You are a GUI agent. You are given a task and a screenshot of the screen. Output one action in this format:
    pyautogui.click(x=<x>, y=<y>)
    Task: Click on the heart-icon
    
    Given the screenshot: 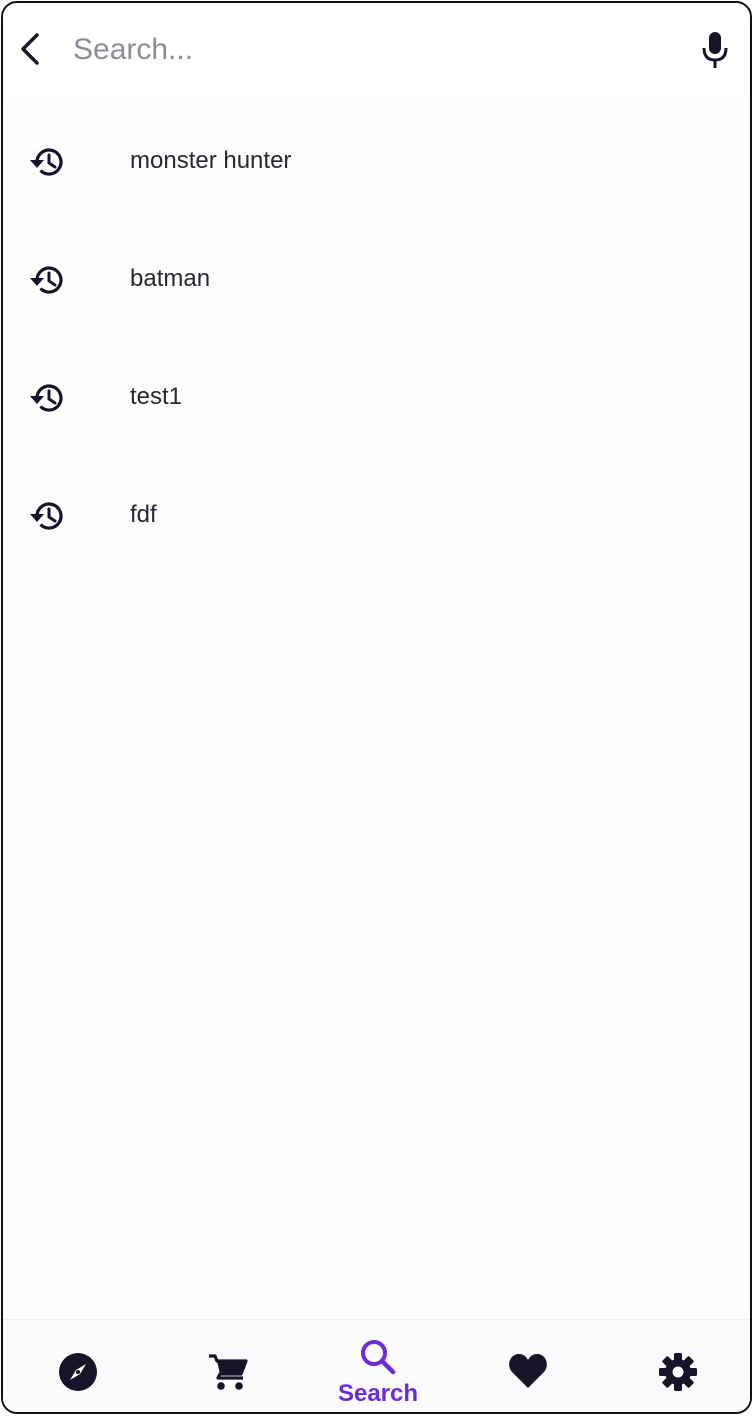 What is the action you would take?
    pyautogui.click(x=528, y=1371)
    